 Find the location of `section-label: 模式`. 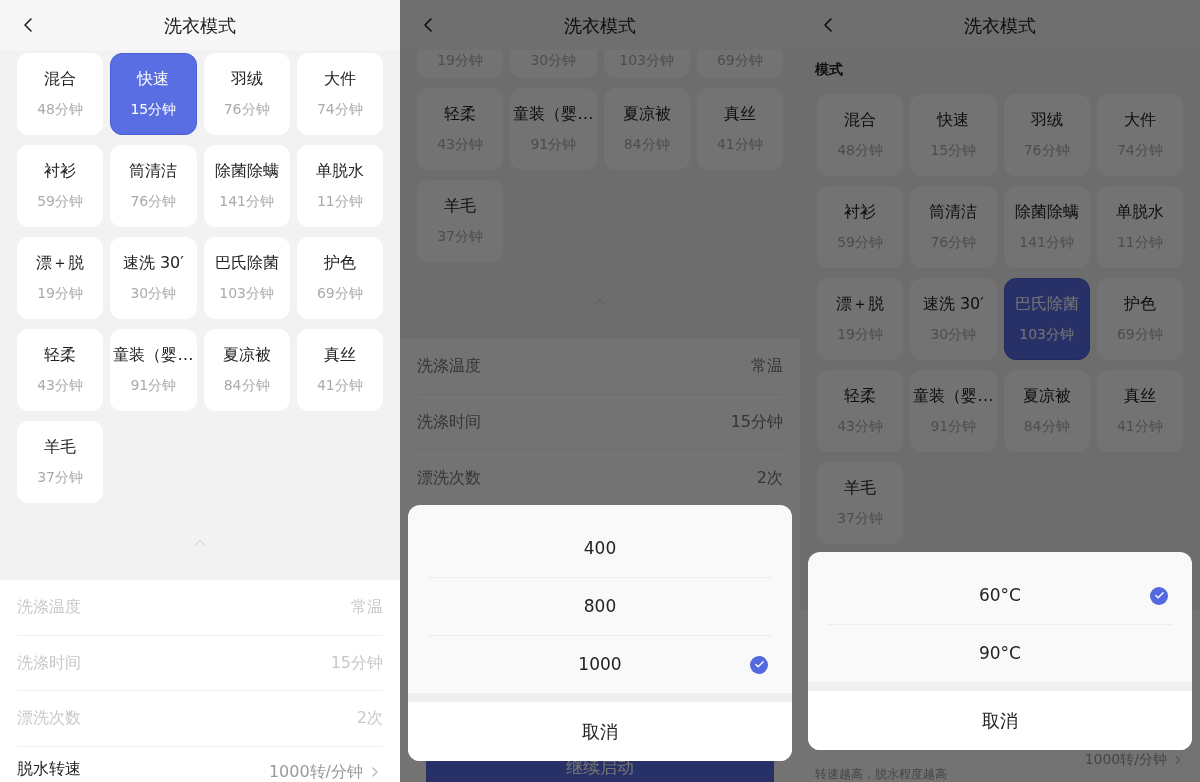

section-label: 模式 is located at coordinates (829, 69).